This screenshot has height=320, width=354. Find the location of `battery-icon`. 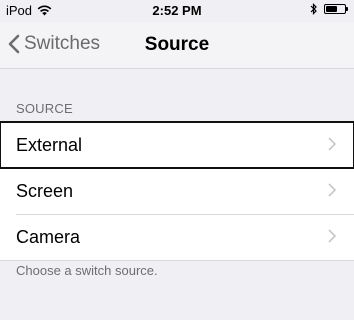

battery-icon is located at coordinates (336, 9).